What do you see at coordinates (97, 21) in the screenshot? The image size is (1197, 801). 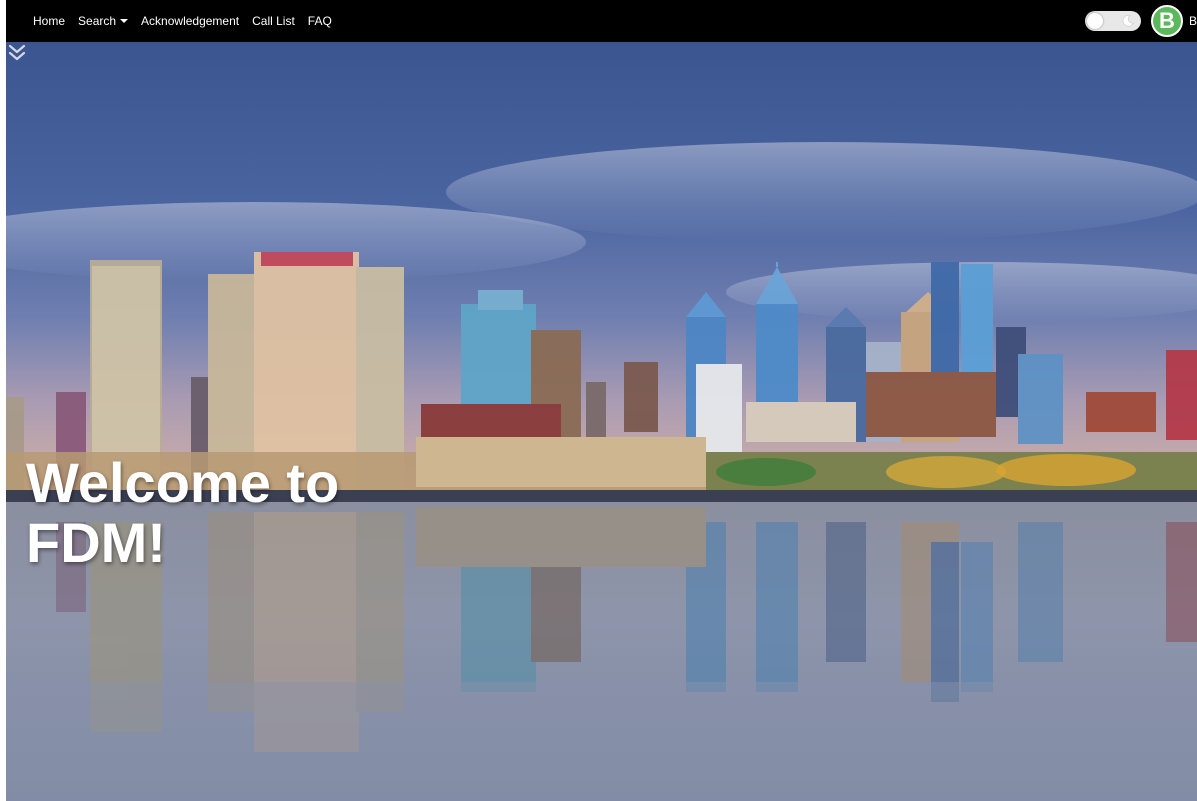 I see `nav-search-label: Search` at bounding box center [97, 21].